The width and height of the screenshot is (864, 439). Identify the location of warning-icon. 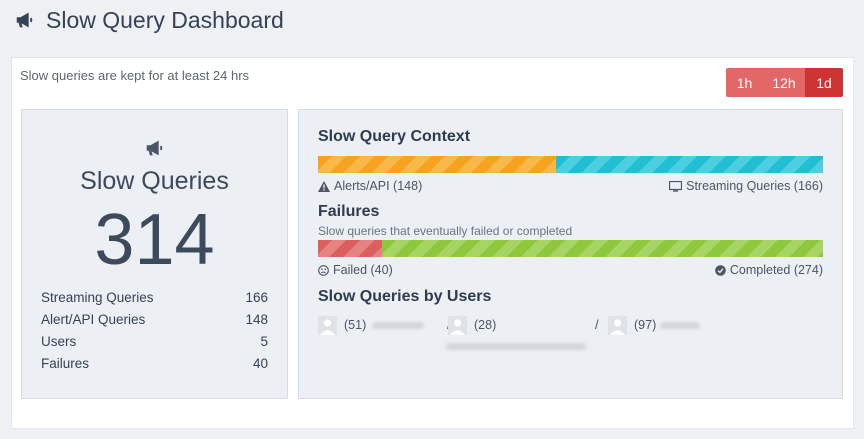
(324, 186).